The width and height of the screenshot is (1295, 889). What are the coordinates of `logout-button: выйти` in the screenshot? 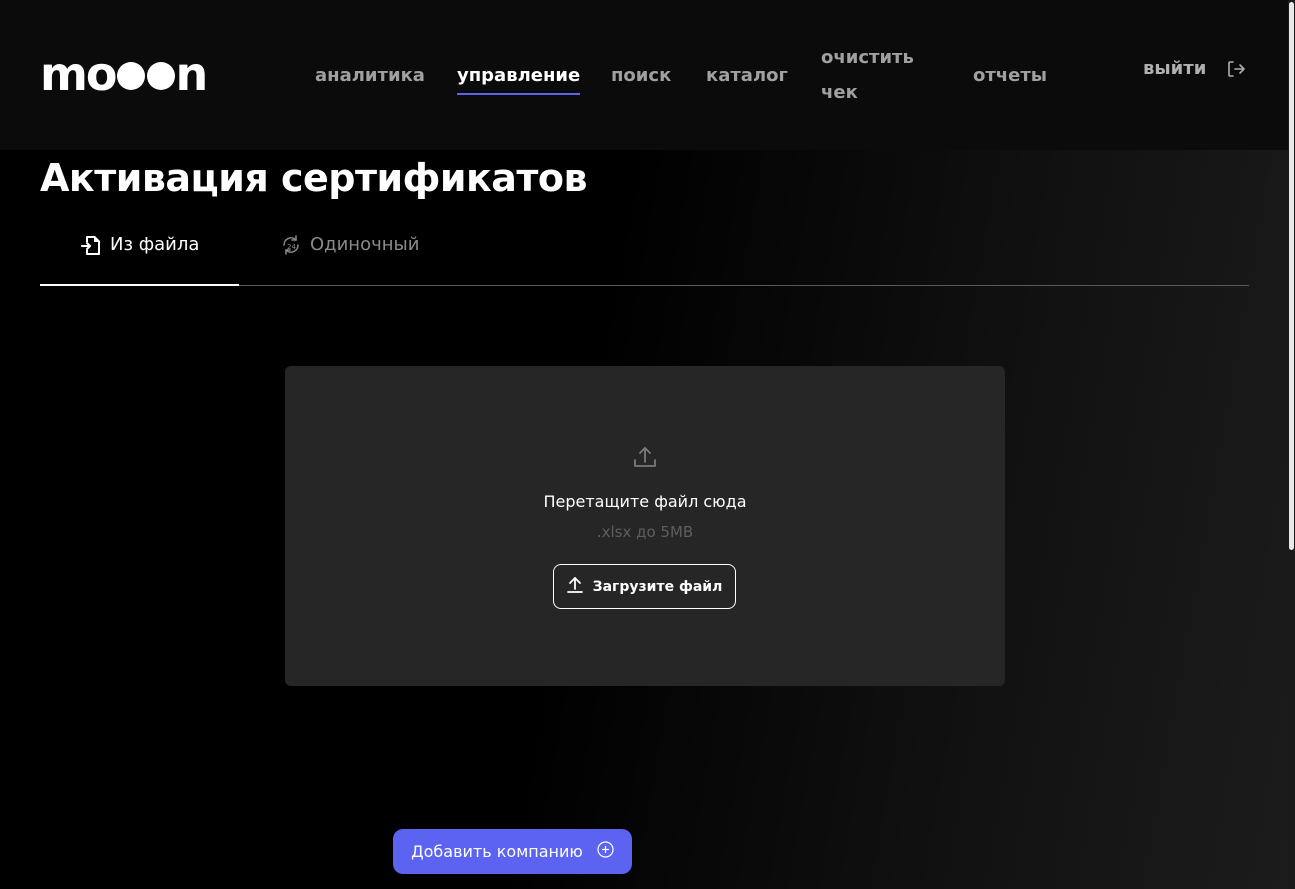 It's located at (1194, 68).